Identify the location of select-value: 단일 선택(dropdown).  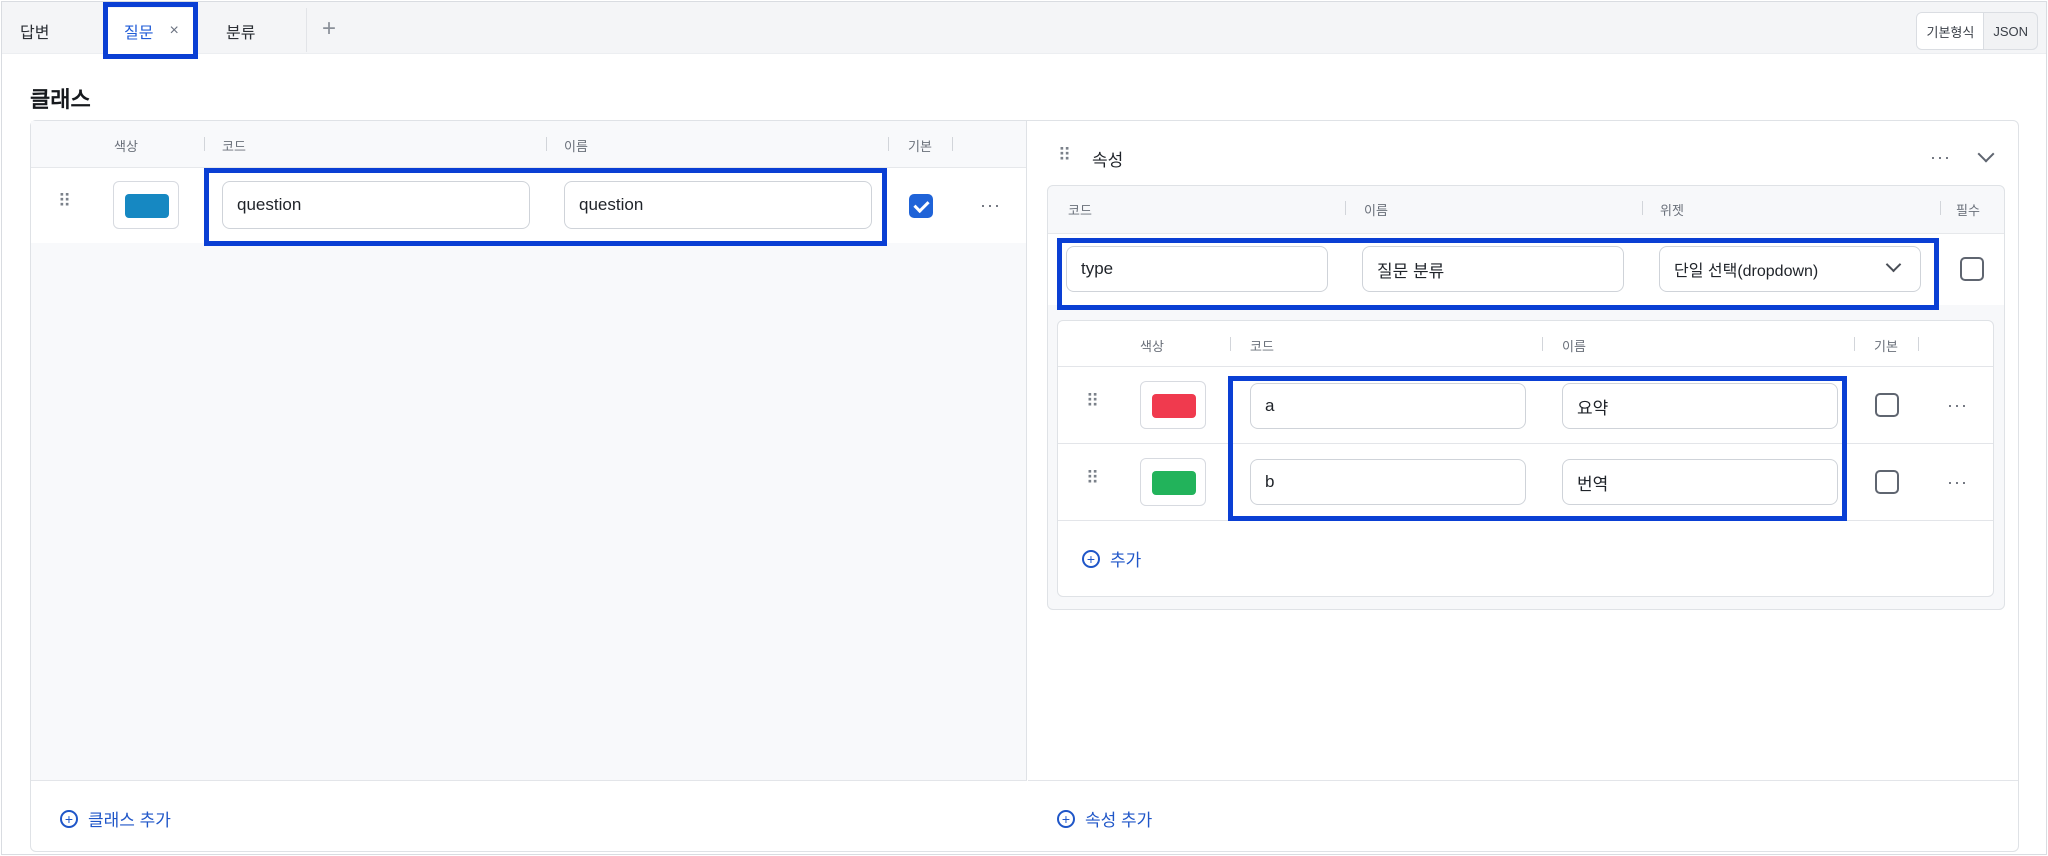
(1746, 271).